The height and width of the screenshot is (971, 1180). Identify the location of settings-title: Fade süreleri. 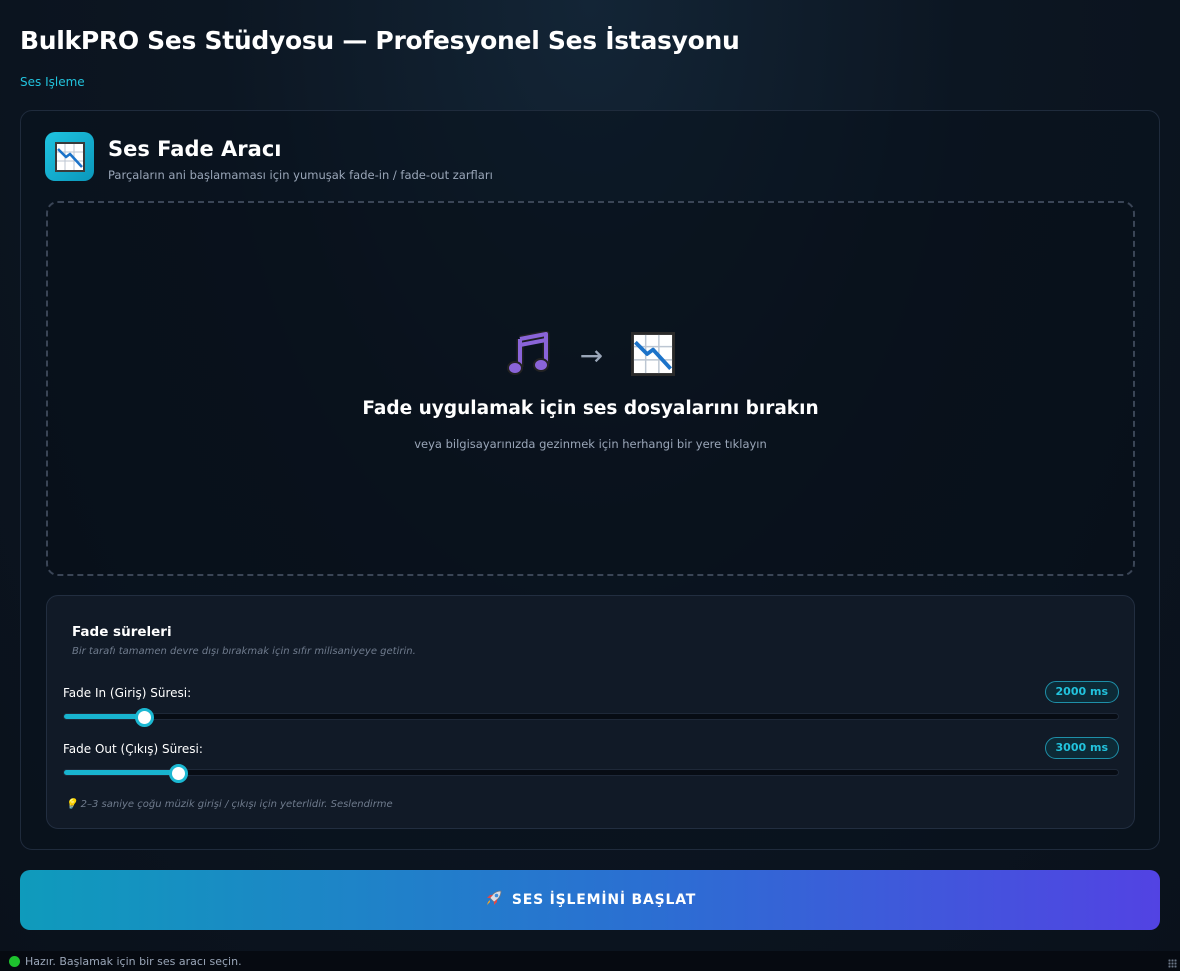
(122, 632).